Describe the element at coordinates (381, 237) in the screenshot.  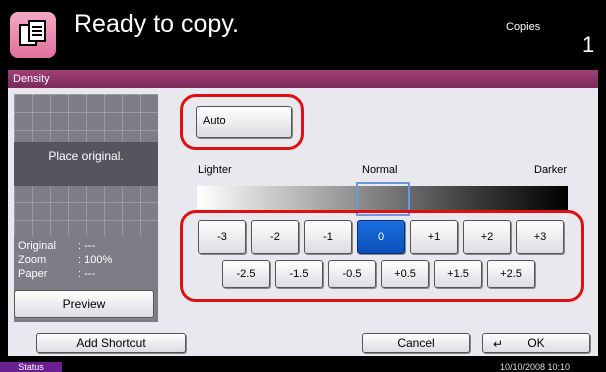
I see `density-key-0-selected: 0` at that location.